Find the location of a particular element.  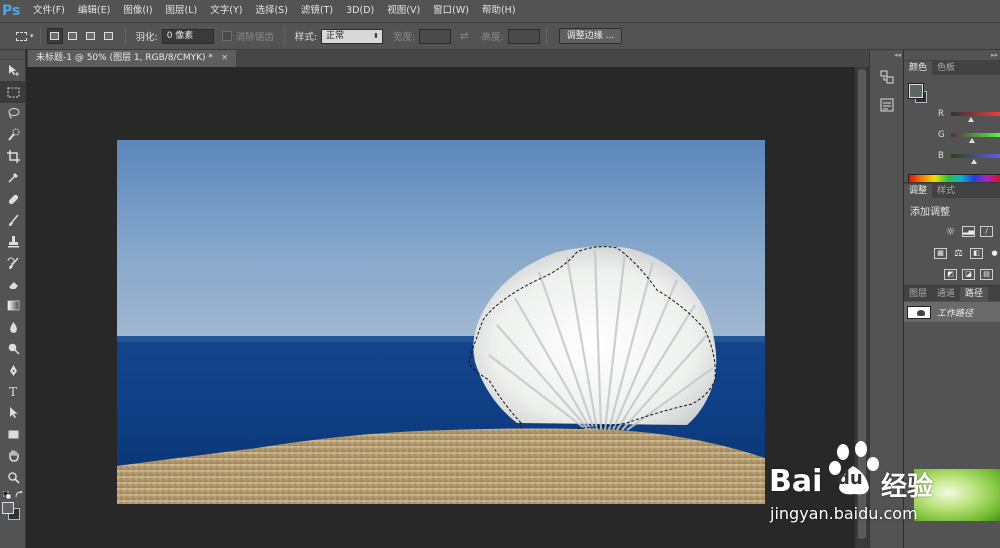

divider is located at coordinates (125, 36).